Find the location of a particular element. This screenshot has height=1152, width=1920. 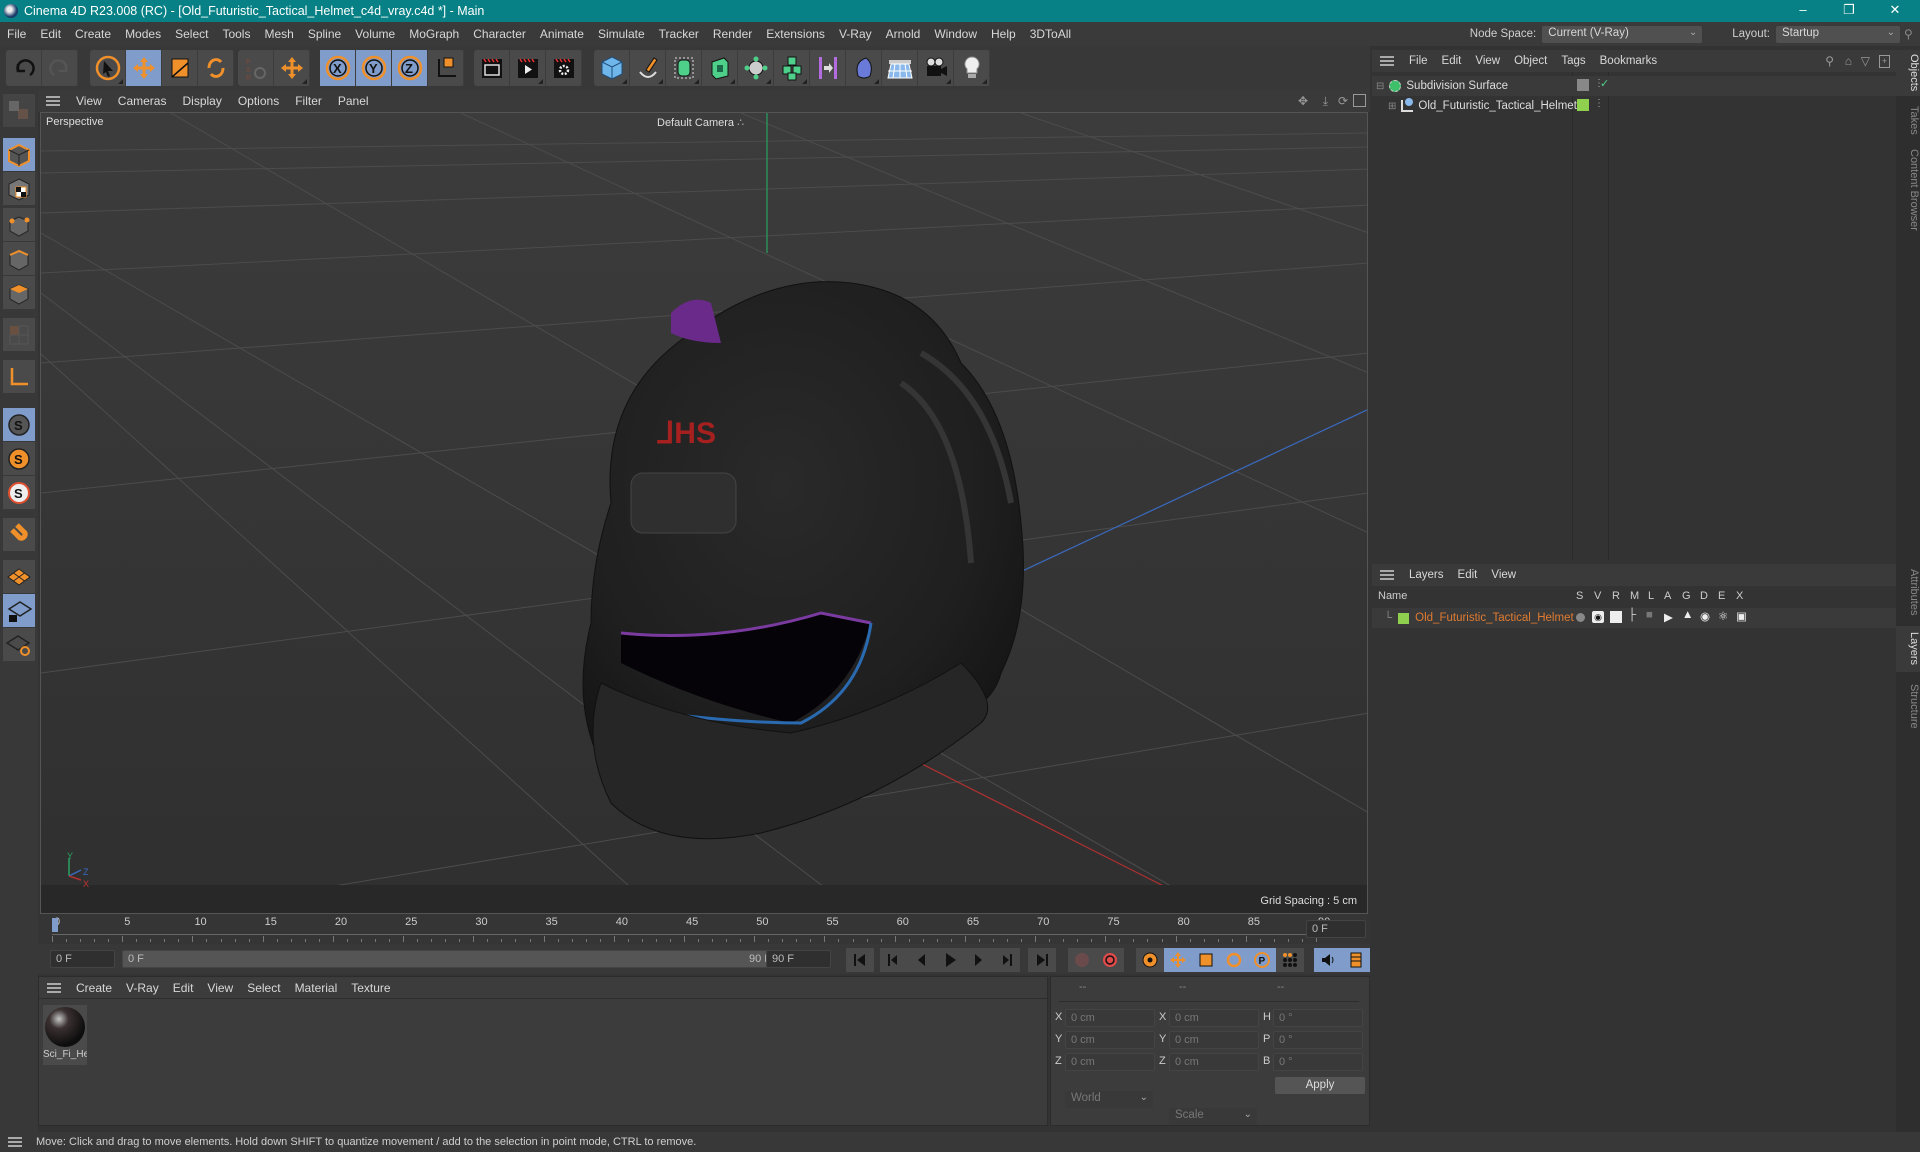

visibility-dots-icon: ⋮ is located at coordinates (1599, 103).